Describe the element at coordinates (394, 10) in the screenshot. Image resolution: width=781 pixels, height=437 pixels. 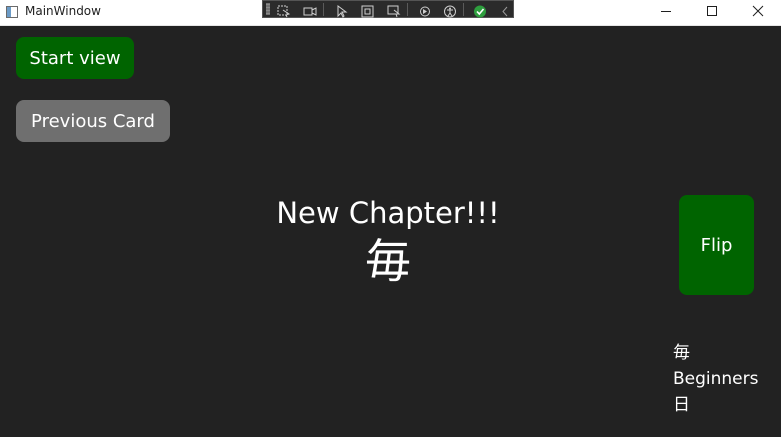
I see `track-focus-icon` at that location.